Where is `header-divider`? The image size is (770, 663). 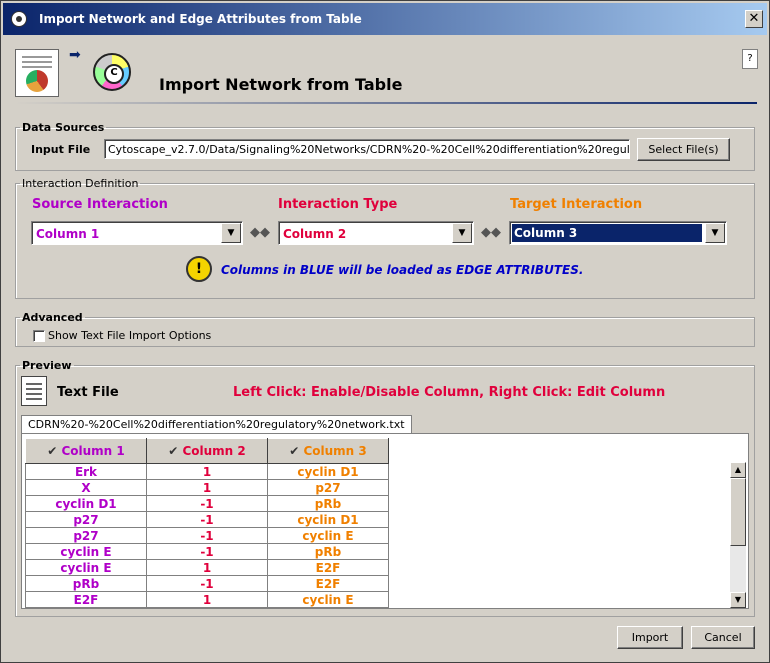
header-divider is located at coordinates (386, 103).